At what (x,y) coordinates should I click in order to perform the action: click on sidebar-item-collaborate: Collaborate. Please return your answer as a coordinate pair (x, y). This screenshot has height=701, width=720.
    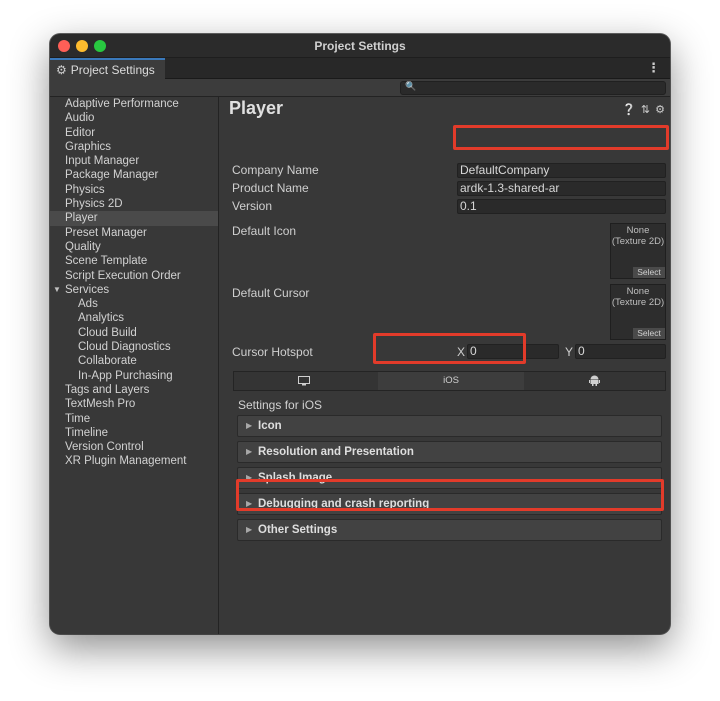
    Looking at the image, I should click on (134, 361).